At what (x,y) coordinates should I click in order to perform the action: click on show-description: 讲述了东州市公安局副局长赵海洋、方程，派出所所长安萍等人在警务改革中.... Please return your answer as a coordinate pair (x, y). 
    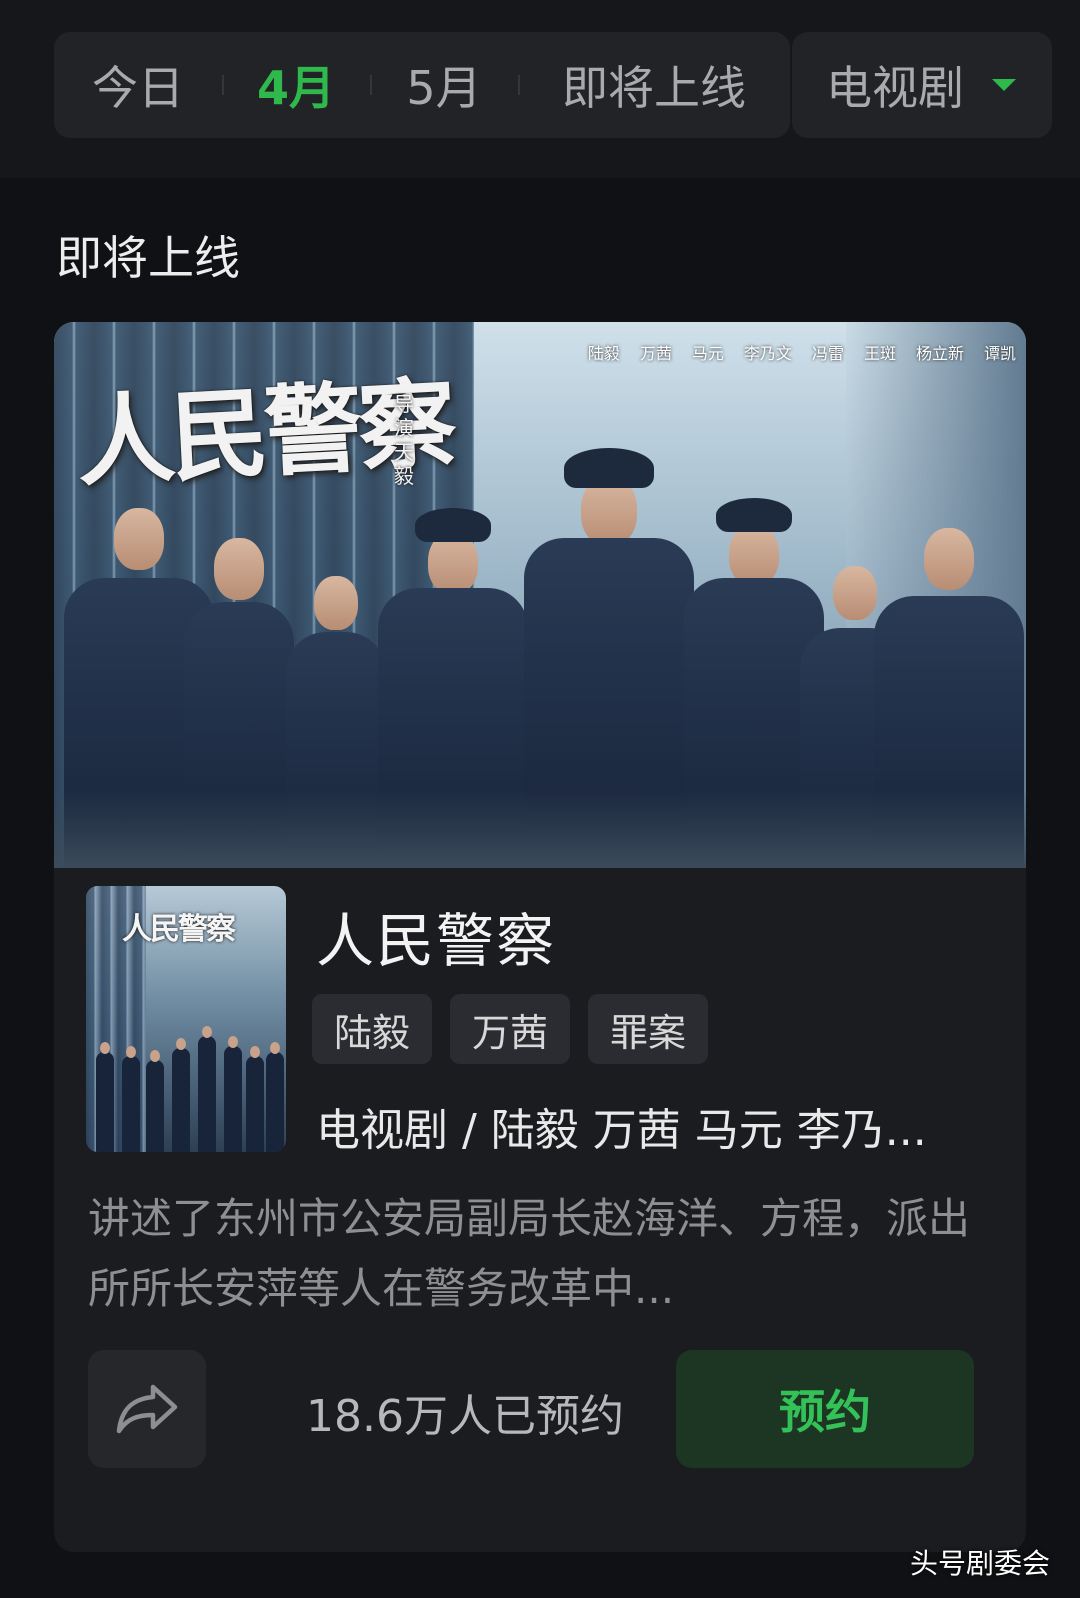
    Looking at the image, I should click on (538, 1254).